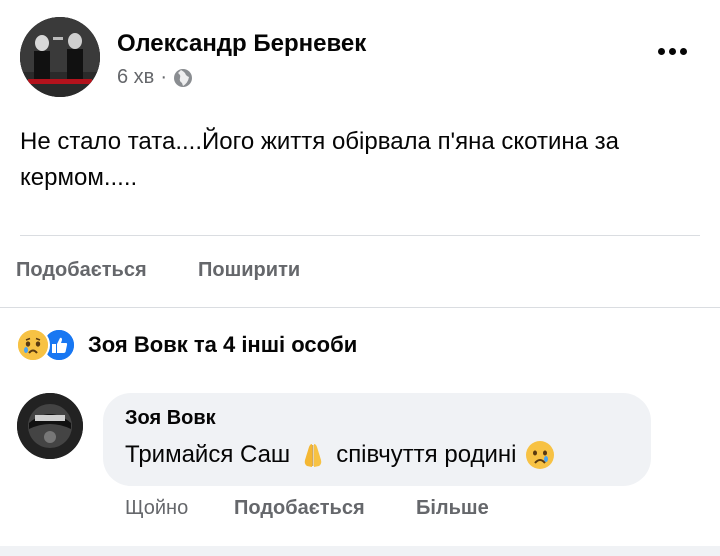  I want to click on footer-bar, so click(360, 551).